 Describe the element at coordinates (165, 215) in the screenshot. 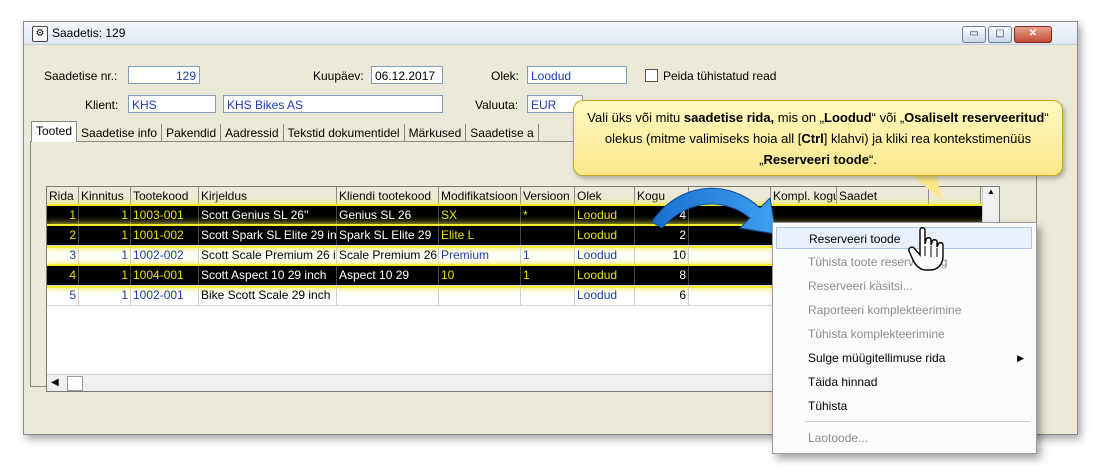

I see `cell-tootekood: 1003-001` at that location.